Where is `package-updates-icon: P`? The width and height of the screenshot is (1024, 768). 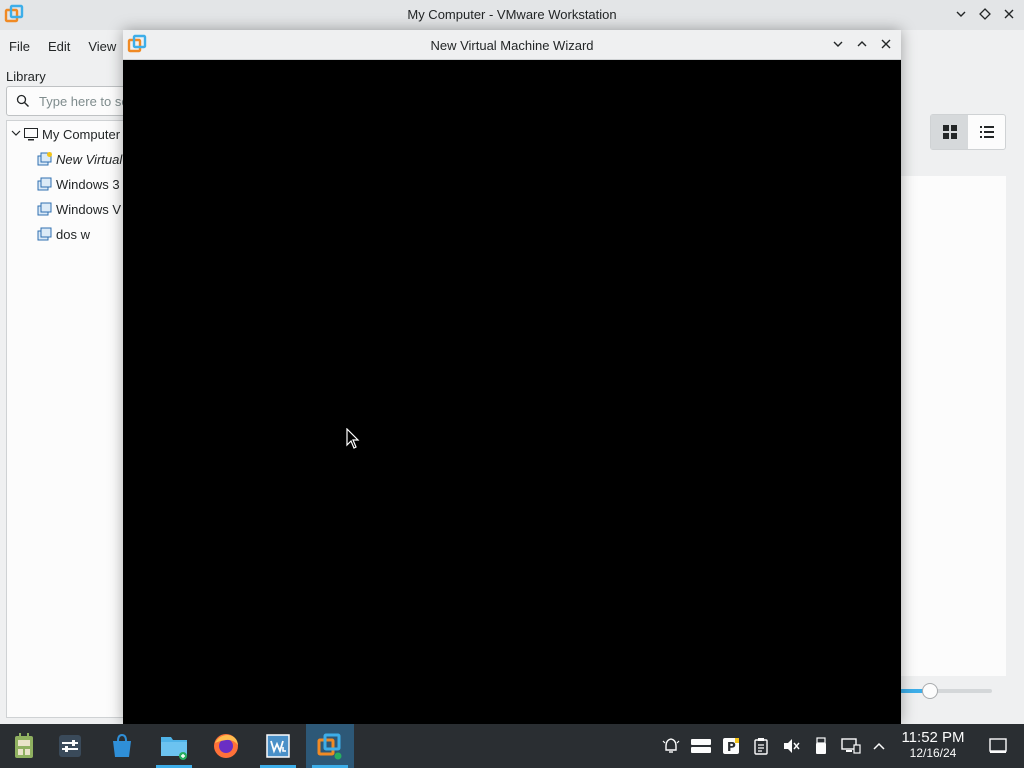
package-updates-icon: P is located at coordinates (731, 746).